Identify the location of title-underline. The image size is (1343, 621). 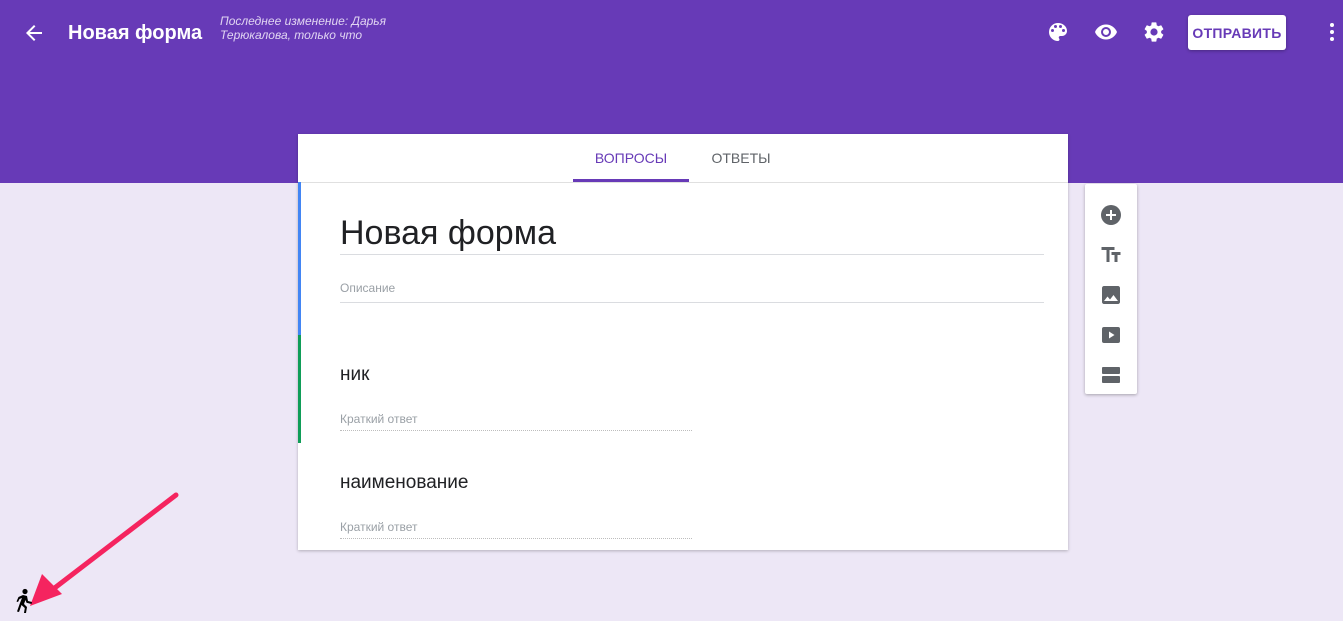
(692, 254).